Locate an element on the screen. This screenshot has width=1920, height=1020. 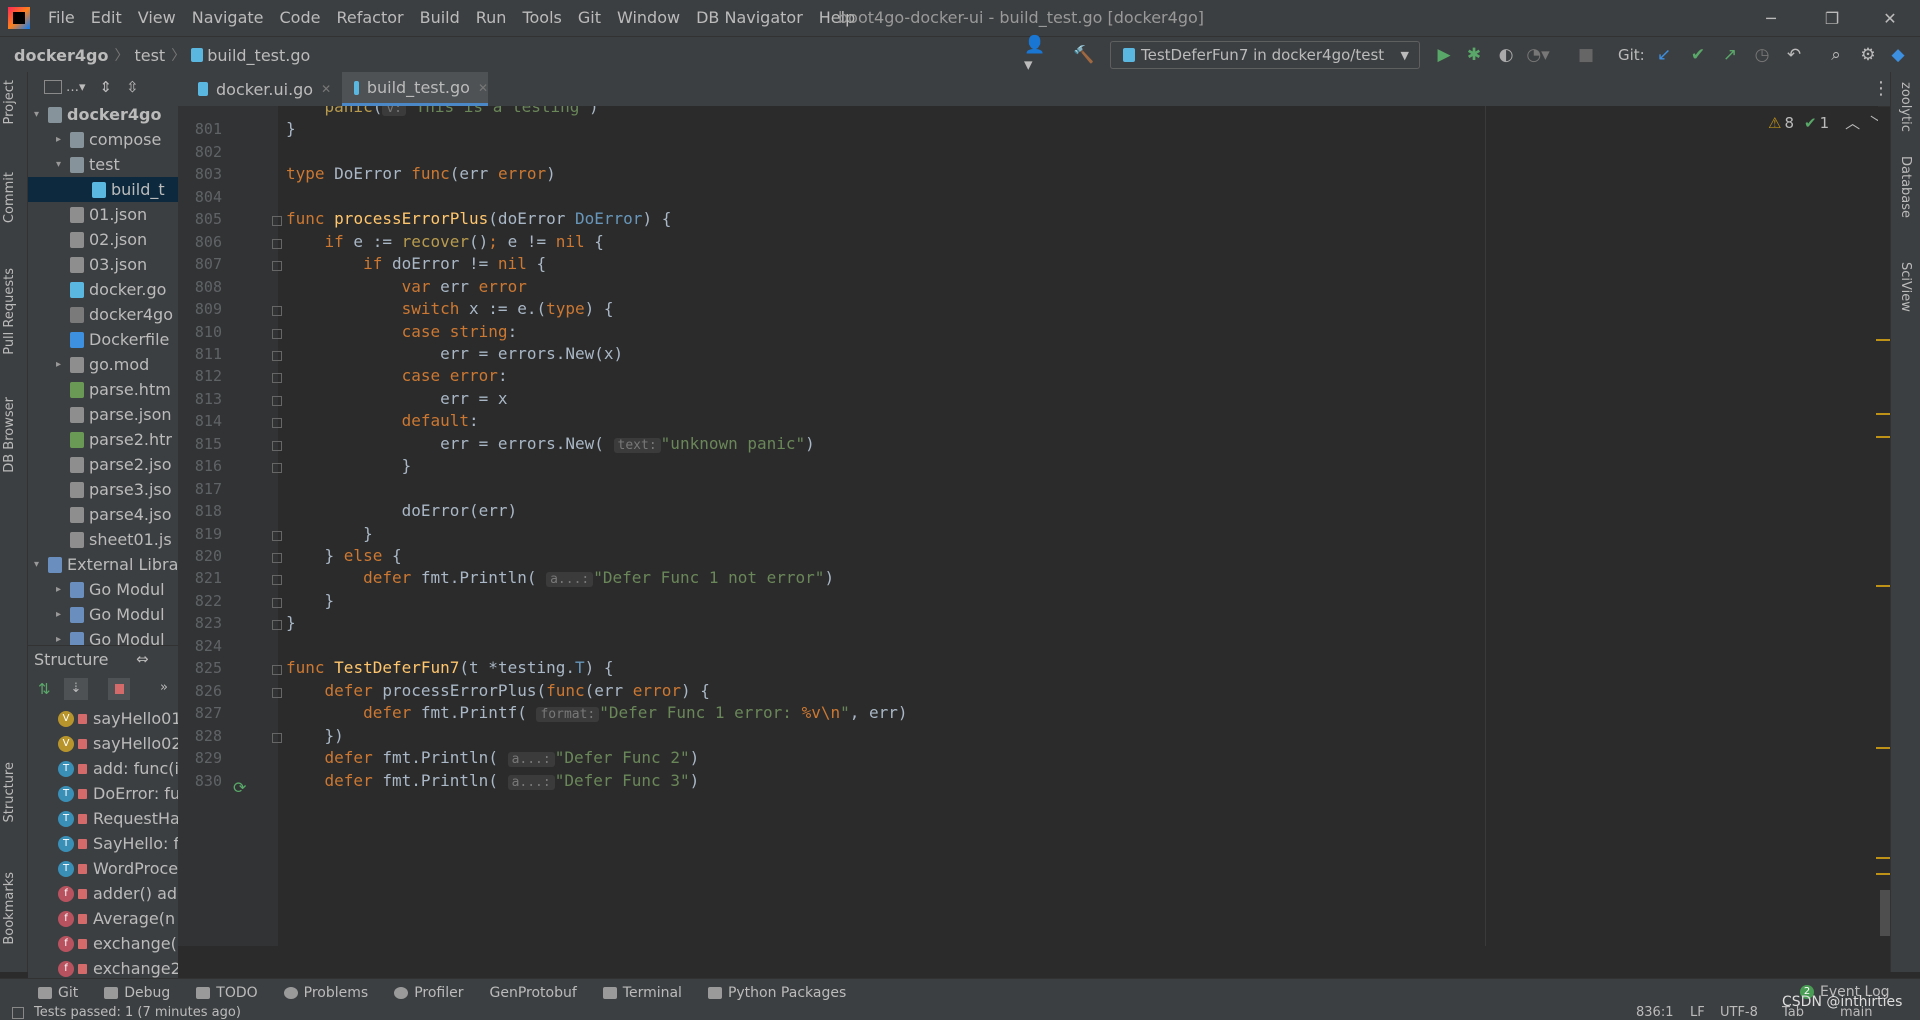
tool-tab-db-browser: DB Browser is located at coordinates (9, 435).